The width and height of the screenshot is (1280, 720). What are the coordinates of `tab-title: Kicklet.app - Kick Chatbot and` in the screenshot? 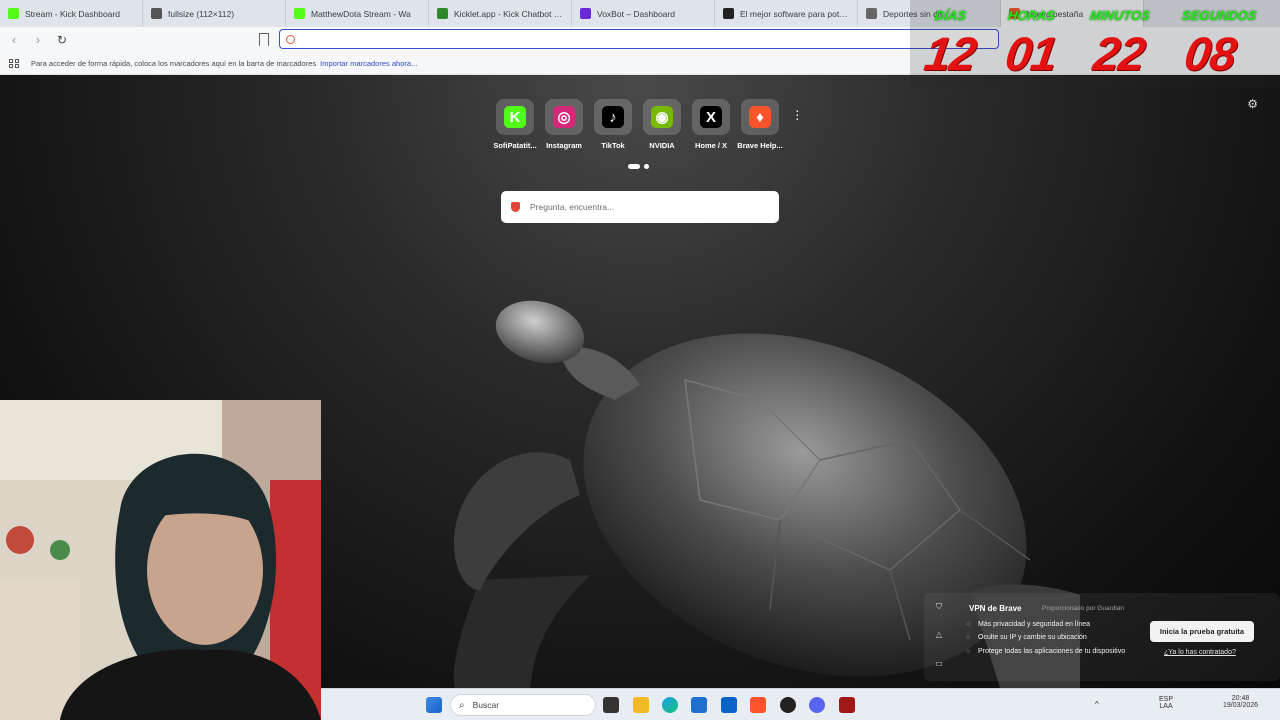 It's located at (508, 13).